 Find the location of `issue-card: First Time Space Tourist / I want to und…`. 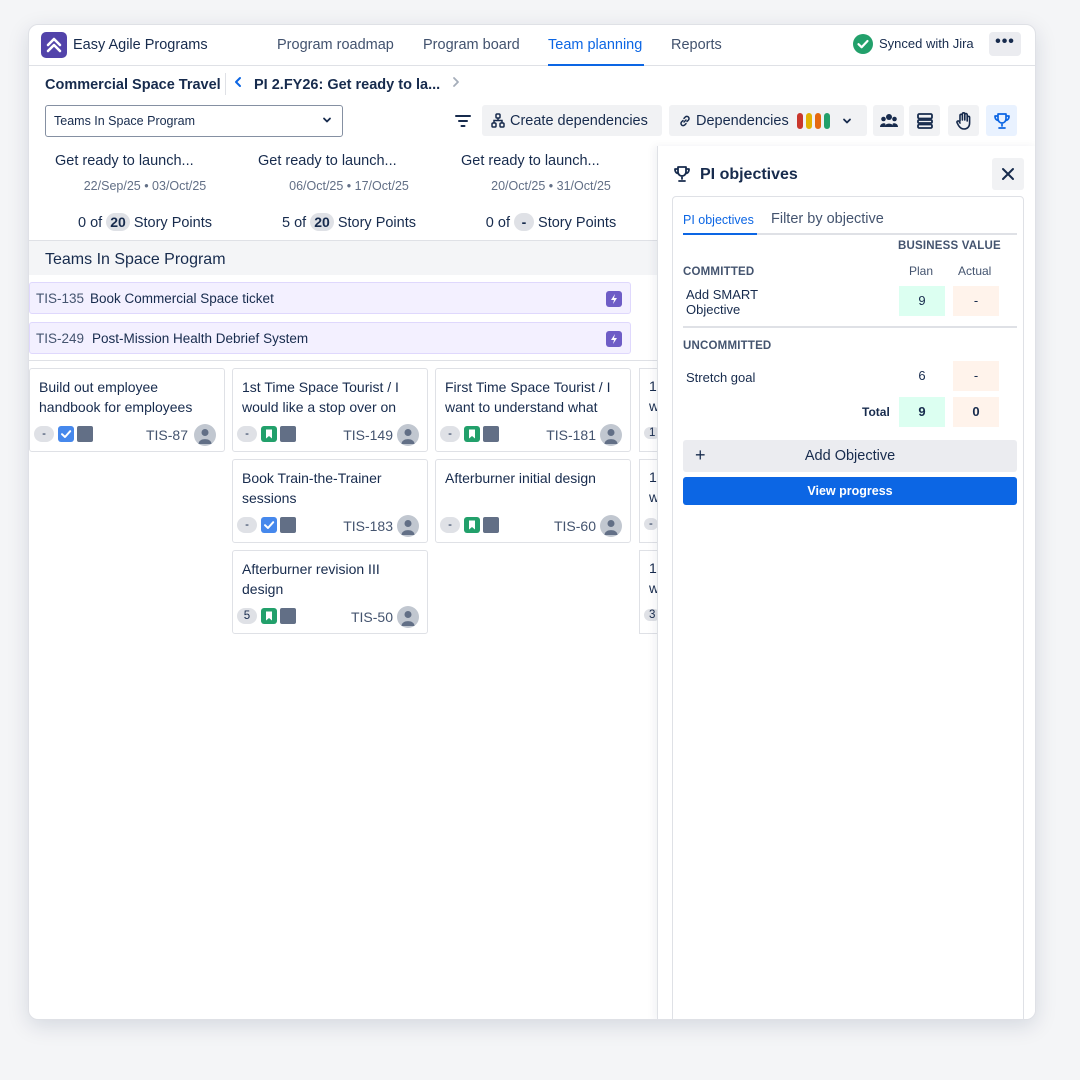

issue-card: First Time Space Tourist / I want to und… is located at coordinates (533, 410).